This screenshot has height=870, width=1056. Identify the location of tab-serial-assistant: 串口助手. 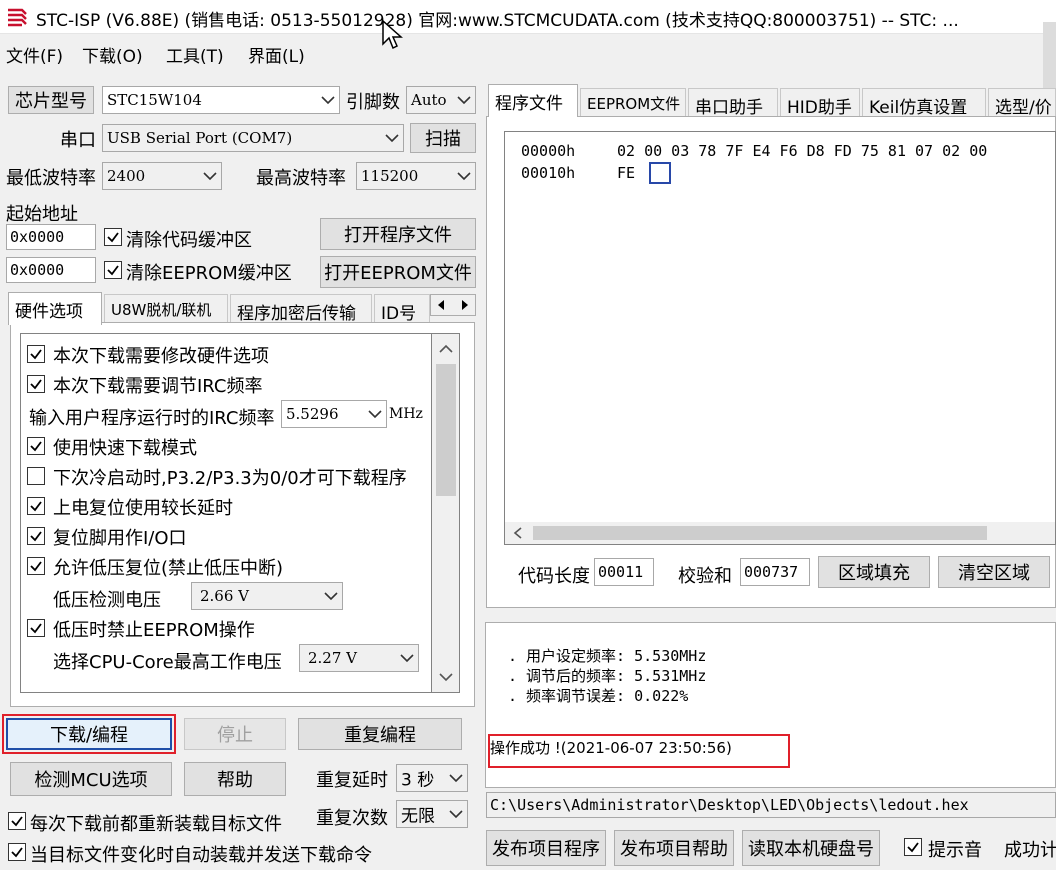
(733, 103).